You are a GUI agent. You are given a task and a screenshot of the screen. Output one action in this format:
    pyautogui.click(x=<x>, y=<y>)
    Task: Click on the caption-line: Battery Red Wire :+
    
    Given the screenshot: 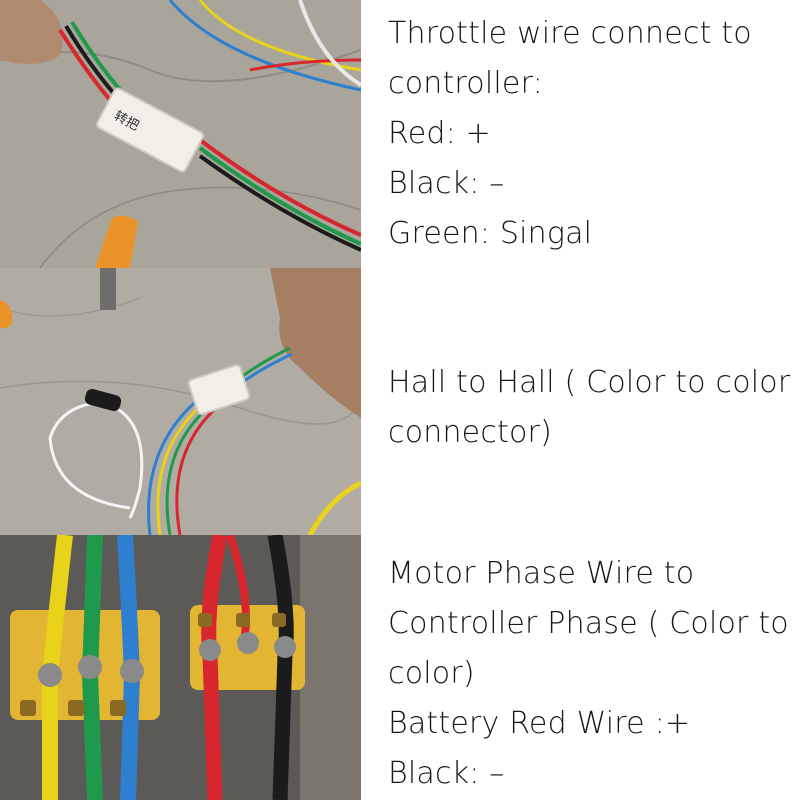 What is the action you would take?
    pyautogui.click(x=539, y=723)
    